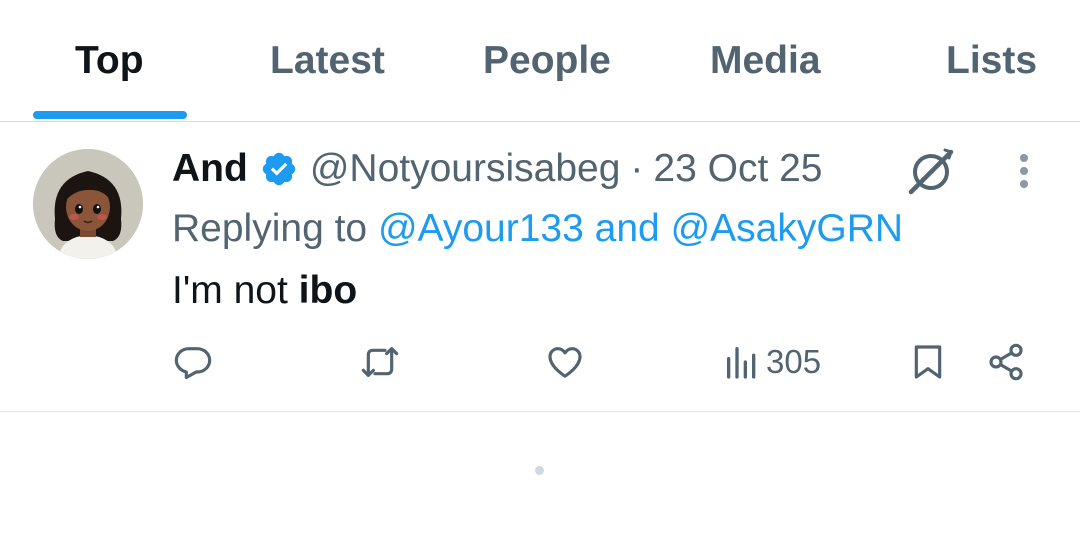 Image resolution: width=1080 pixels, height=547 pixels. I want to click on reply-prefix: Replying to, so click(270, 228).